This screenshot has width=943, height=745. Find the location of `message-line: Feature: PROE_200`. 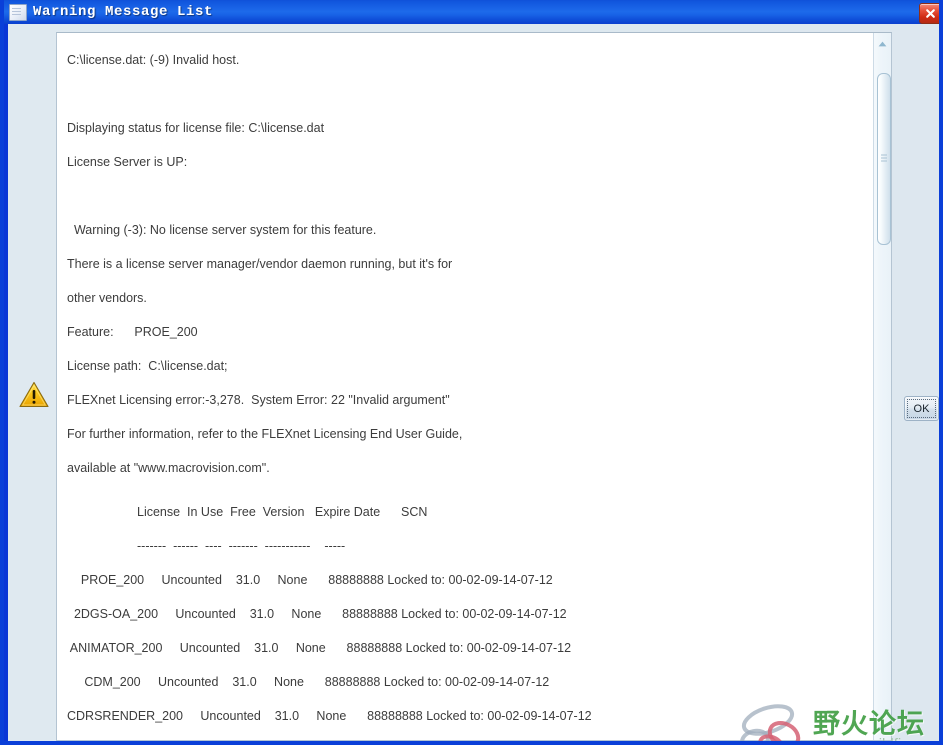

message-line: Feature: PROE_200 is located at coordinates (132, 332).